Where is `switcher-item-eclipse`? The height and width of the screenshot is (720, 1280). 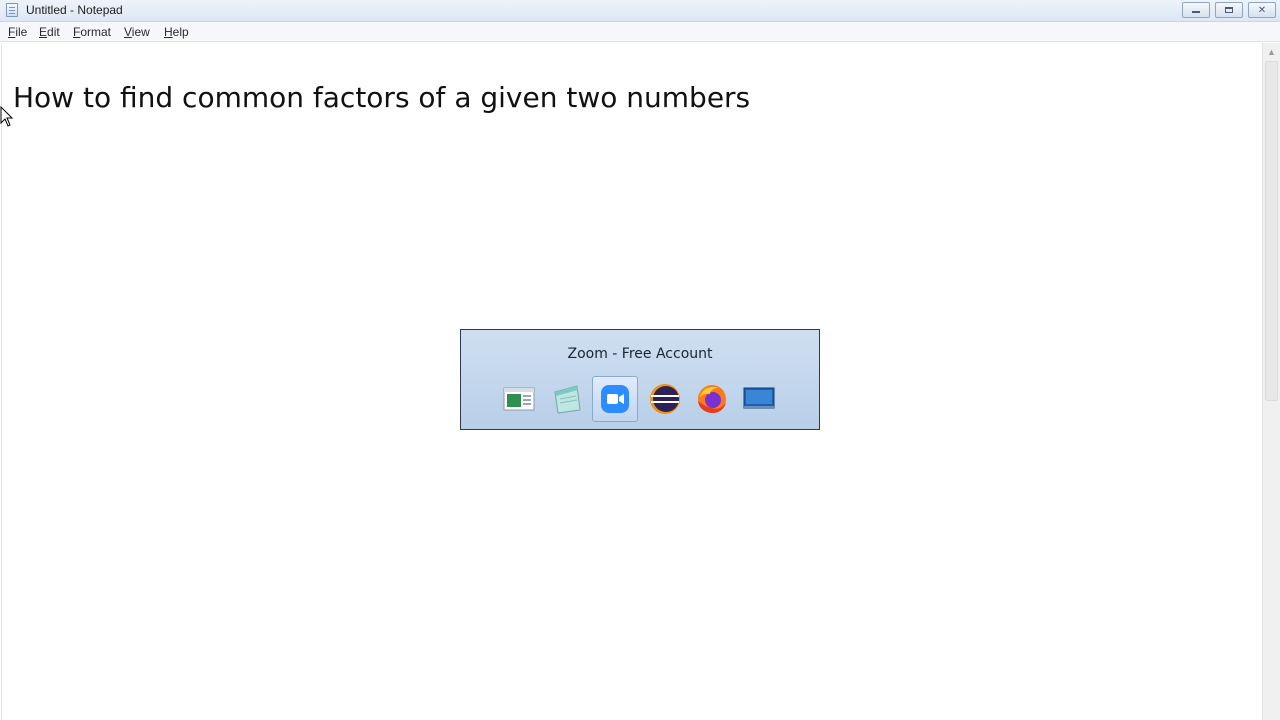 switcher-item-eclipse is located at coordinates (665, 399).